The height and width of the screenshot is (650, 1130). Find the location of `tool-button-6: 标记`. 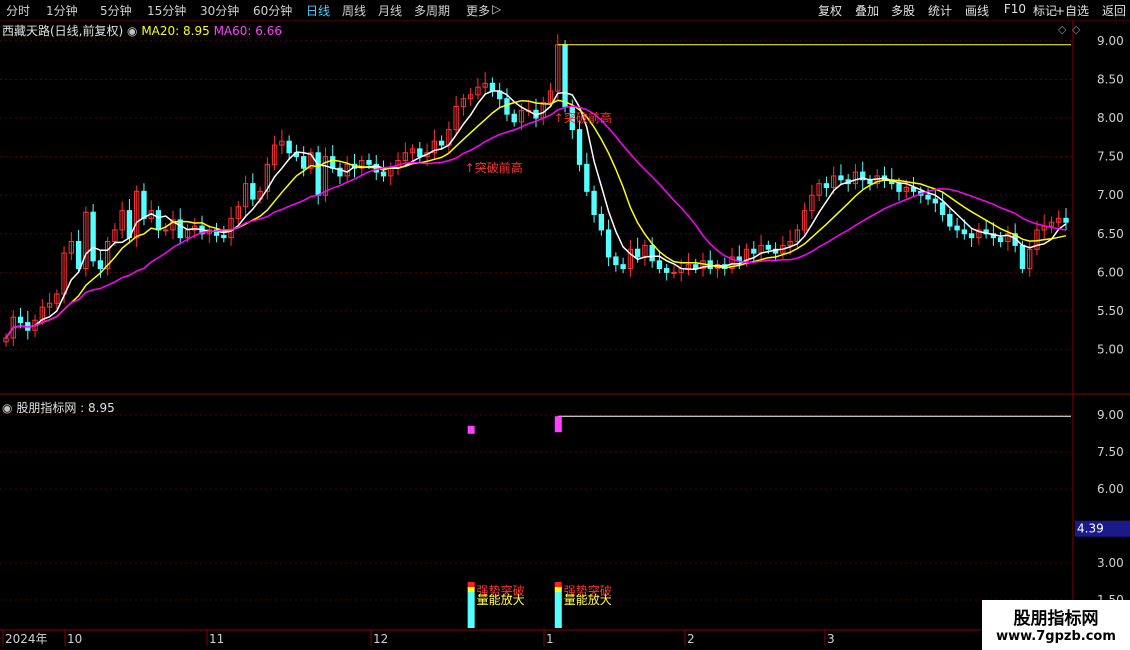

tool-button-6: 标记 is located at coordinates (1045, 10).